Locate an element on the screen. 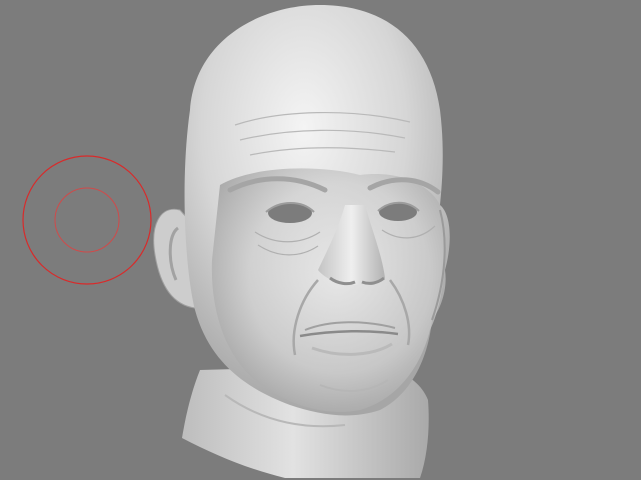 This screenshot has height=480, width=641. brush-cursor-icon is located at coordinates (87, 220).